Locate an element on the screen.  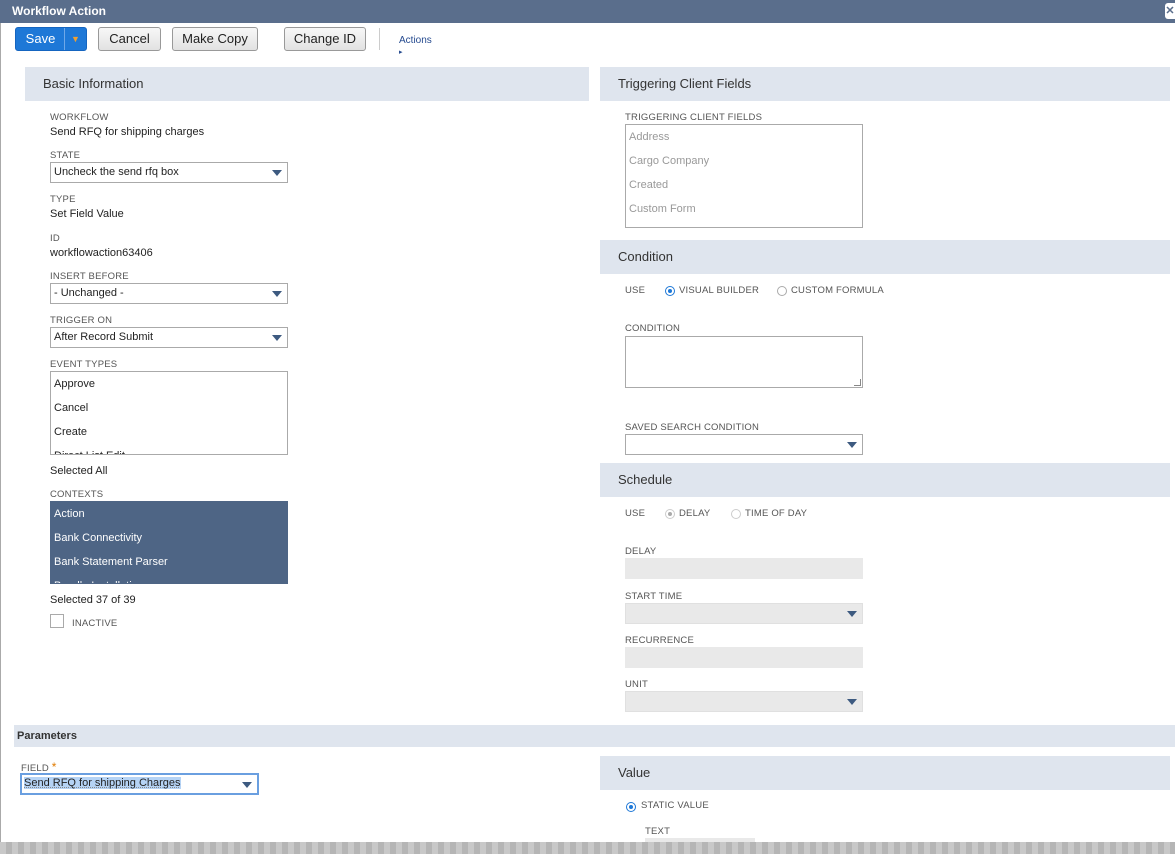
schedule-header: Schedule is located at coordinates (885, 480).